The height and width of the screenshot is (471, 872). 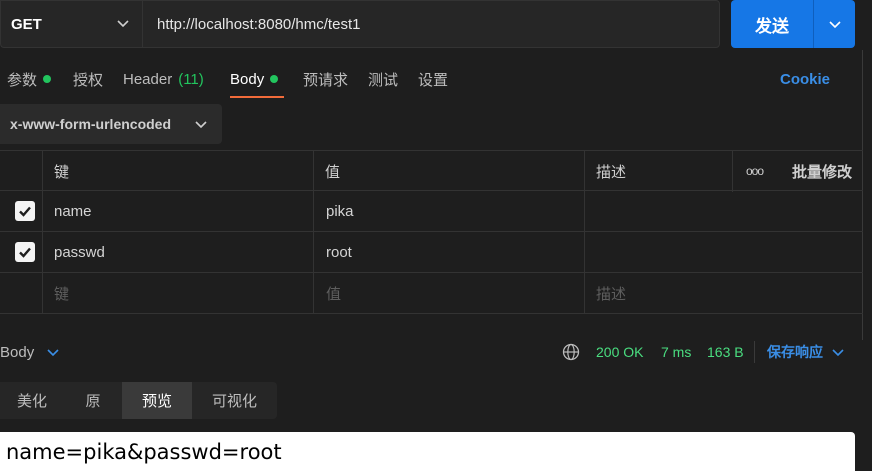 I want to click on column-header-value: 值, so click(x=333, y=172).